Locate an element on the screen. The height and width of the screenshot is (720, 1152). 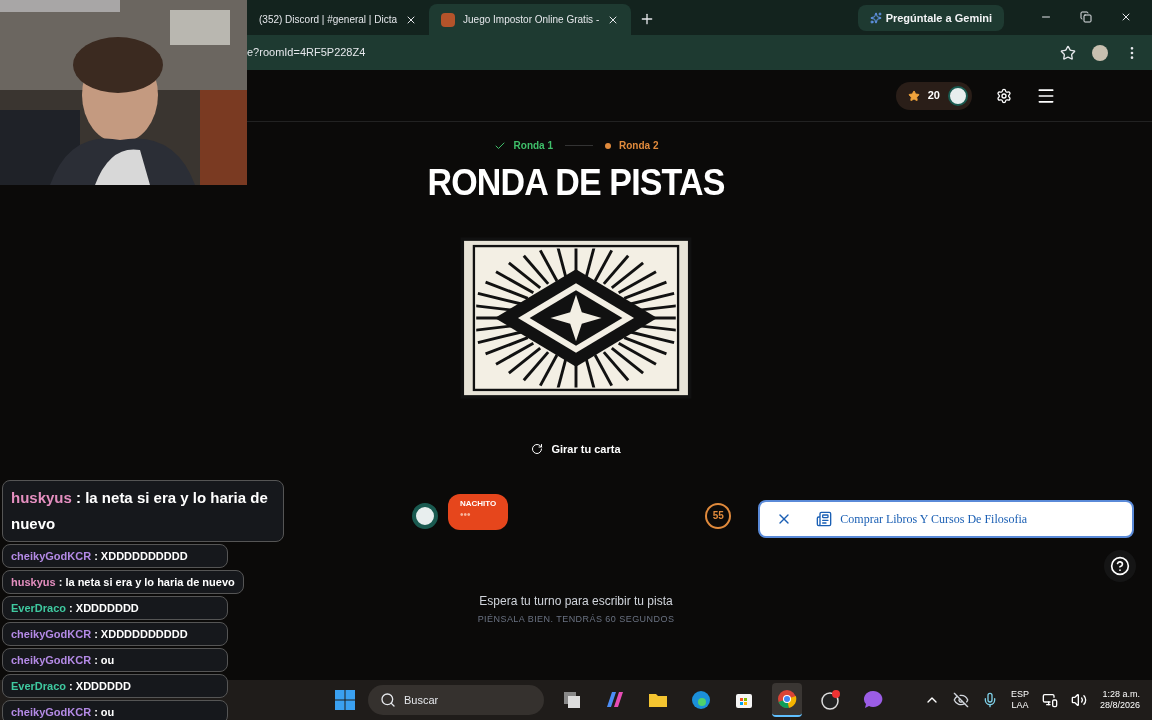
taskbar-app is located at coordinates (787, 700).